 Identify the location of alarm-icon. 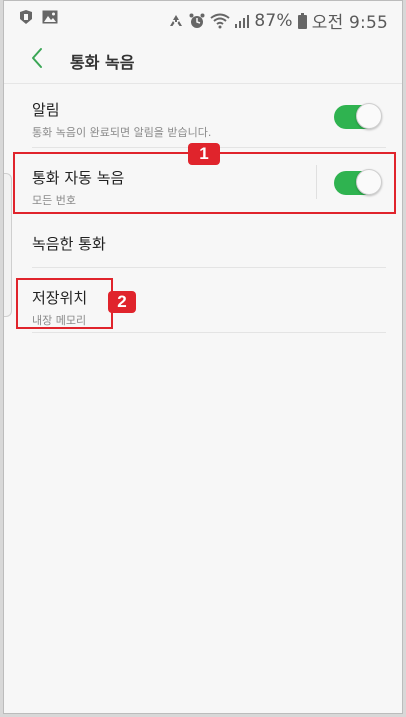
(197, 20).